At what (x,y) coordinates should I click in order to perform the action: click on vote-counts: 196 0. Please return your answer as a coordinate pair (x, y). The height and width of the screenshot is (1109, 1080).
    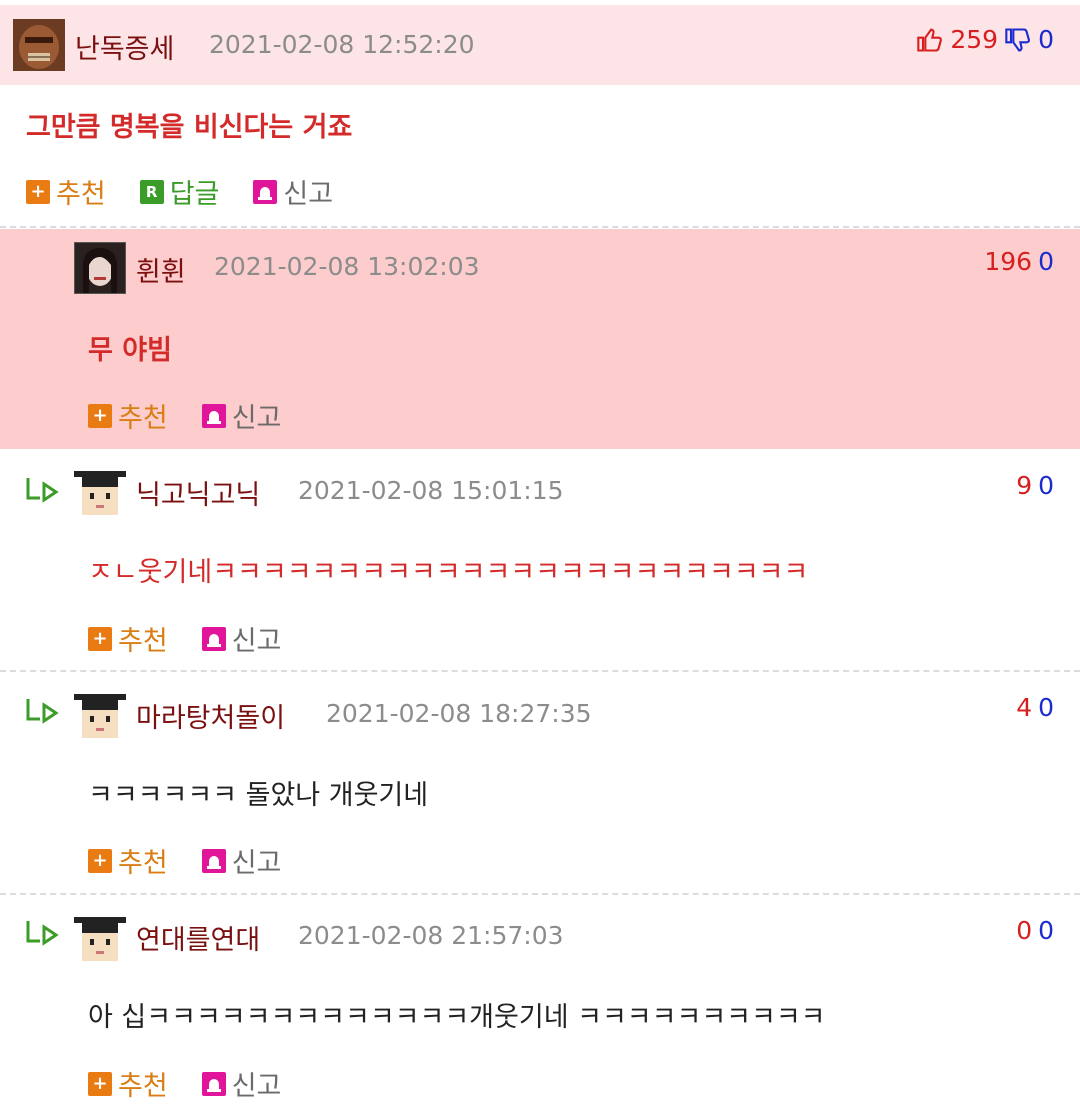
    Looking at the image, I should click on (1019, 261).